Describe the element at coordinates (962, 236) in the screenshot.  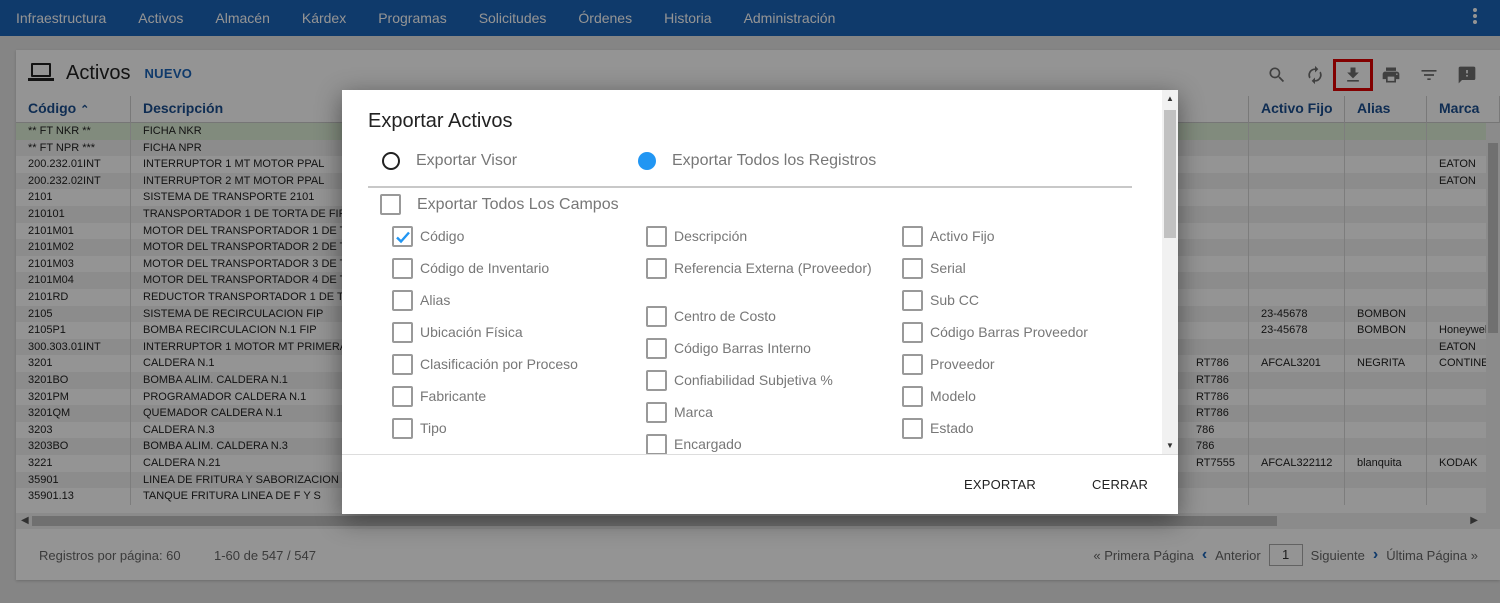
I see `field-checkbox-label: Activo Fijo` at that location.